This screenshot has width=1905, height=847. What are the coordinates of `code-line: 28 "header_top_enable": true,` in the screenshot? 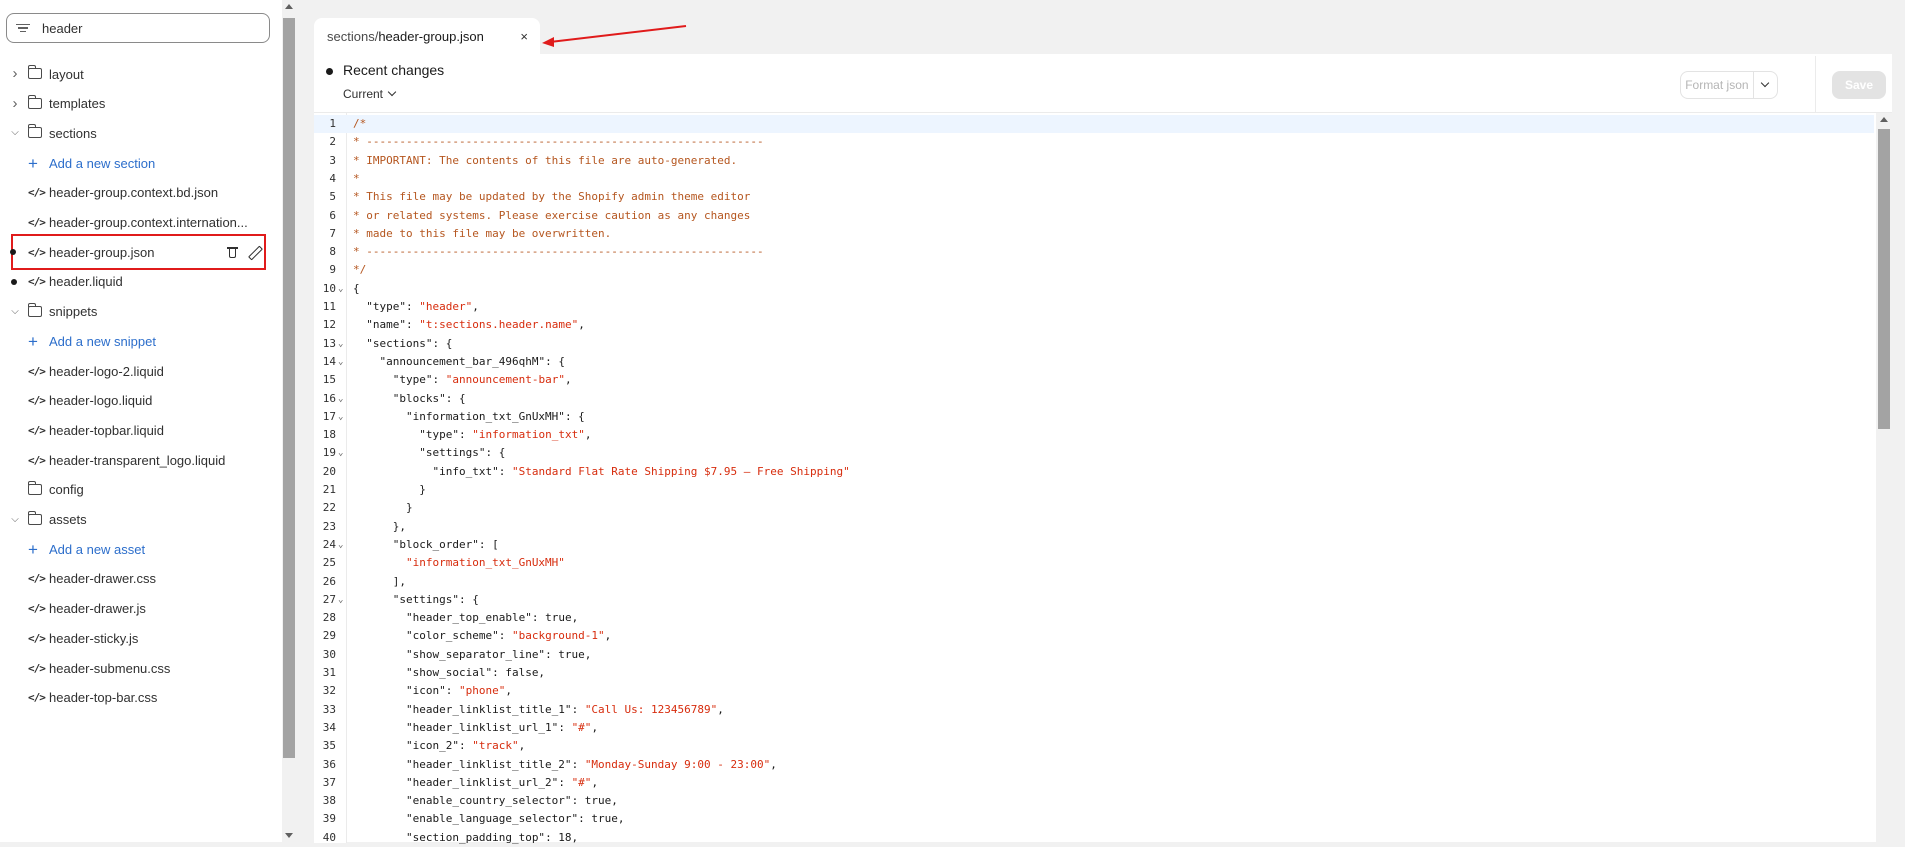 It's located at (1094, 618).